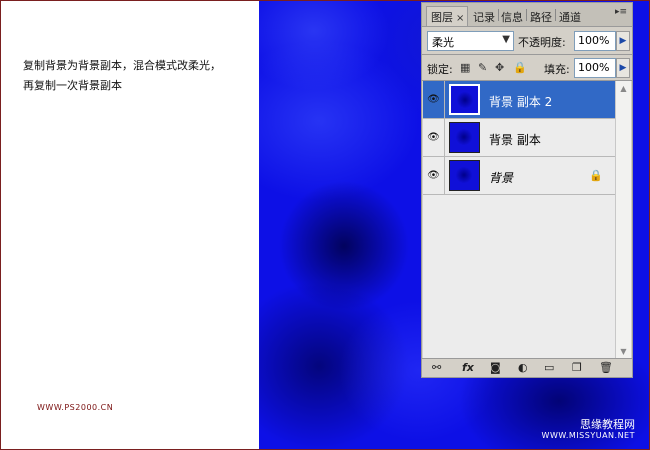  I want to click on tab-info: 信息, so click(512, 17).